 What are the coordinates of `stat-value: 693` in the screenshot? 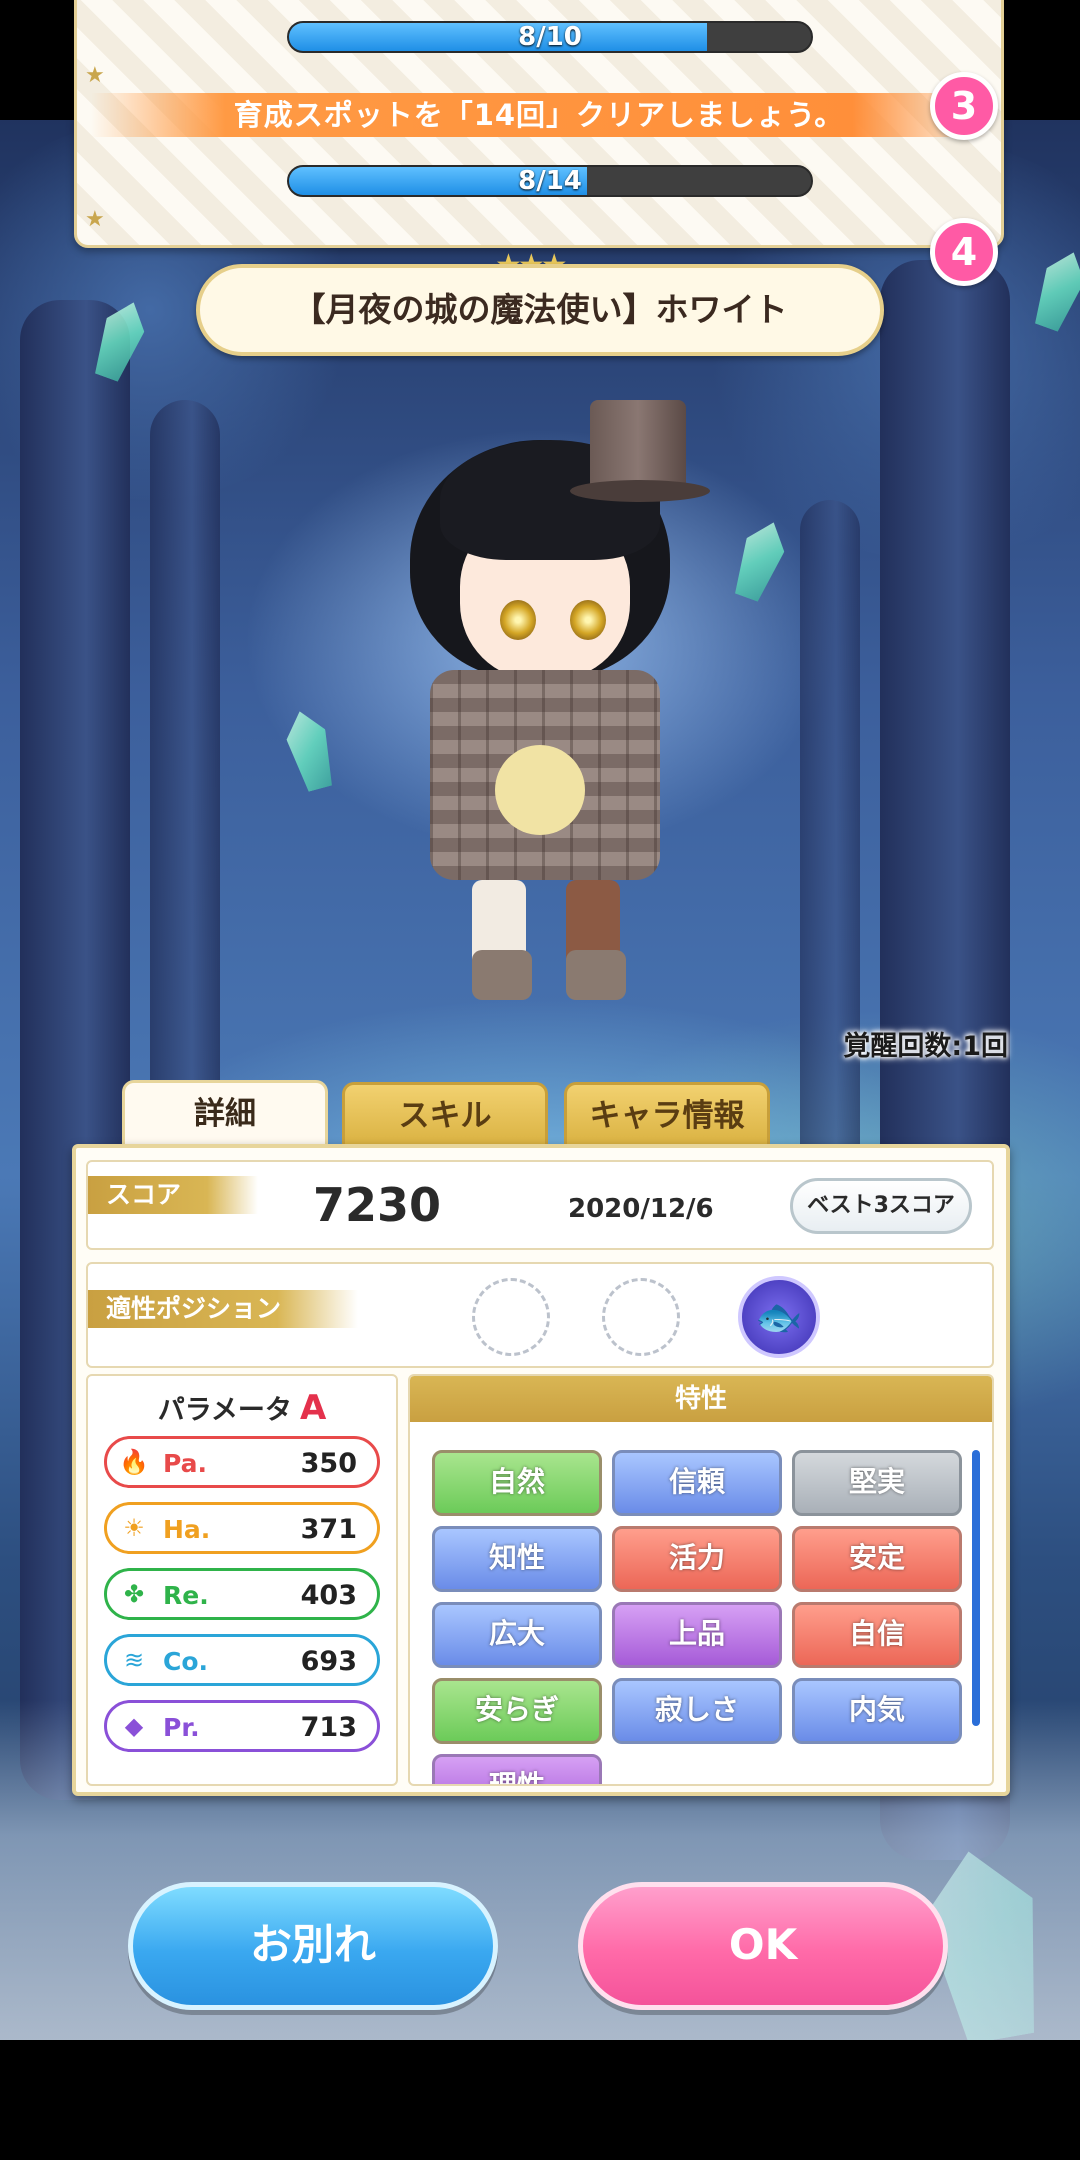 It's located at (328, 1661).